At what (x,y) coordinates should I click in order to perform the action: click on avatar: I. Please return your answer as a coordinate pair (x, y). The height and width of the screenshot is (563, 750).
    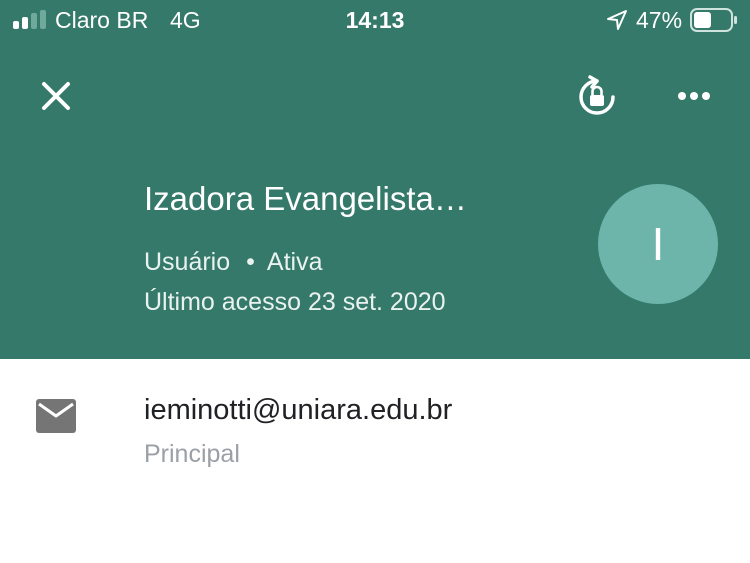
    Looking at the image, I should click on (658, 244).